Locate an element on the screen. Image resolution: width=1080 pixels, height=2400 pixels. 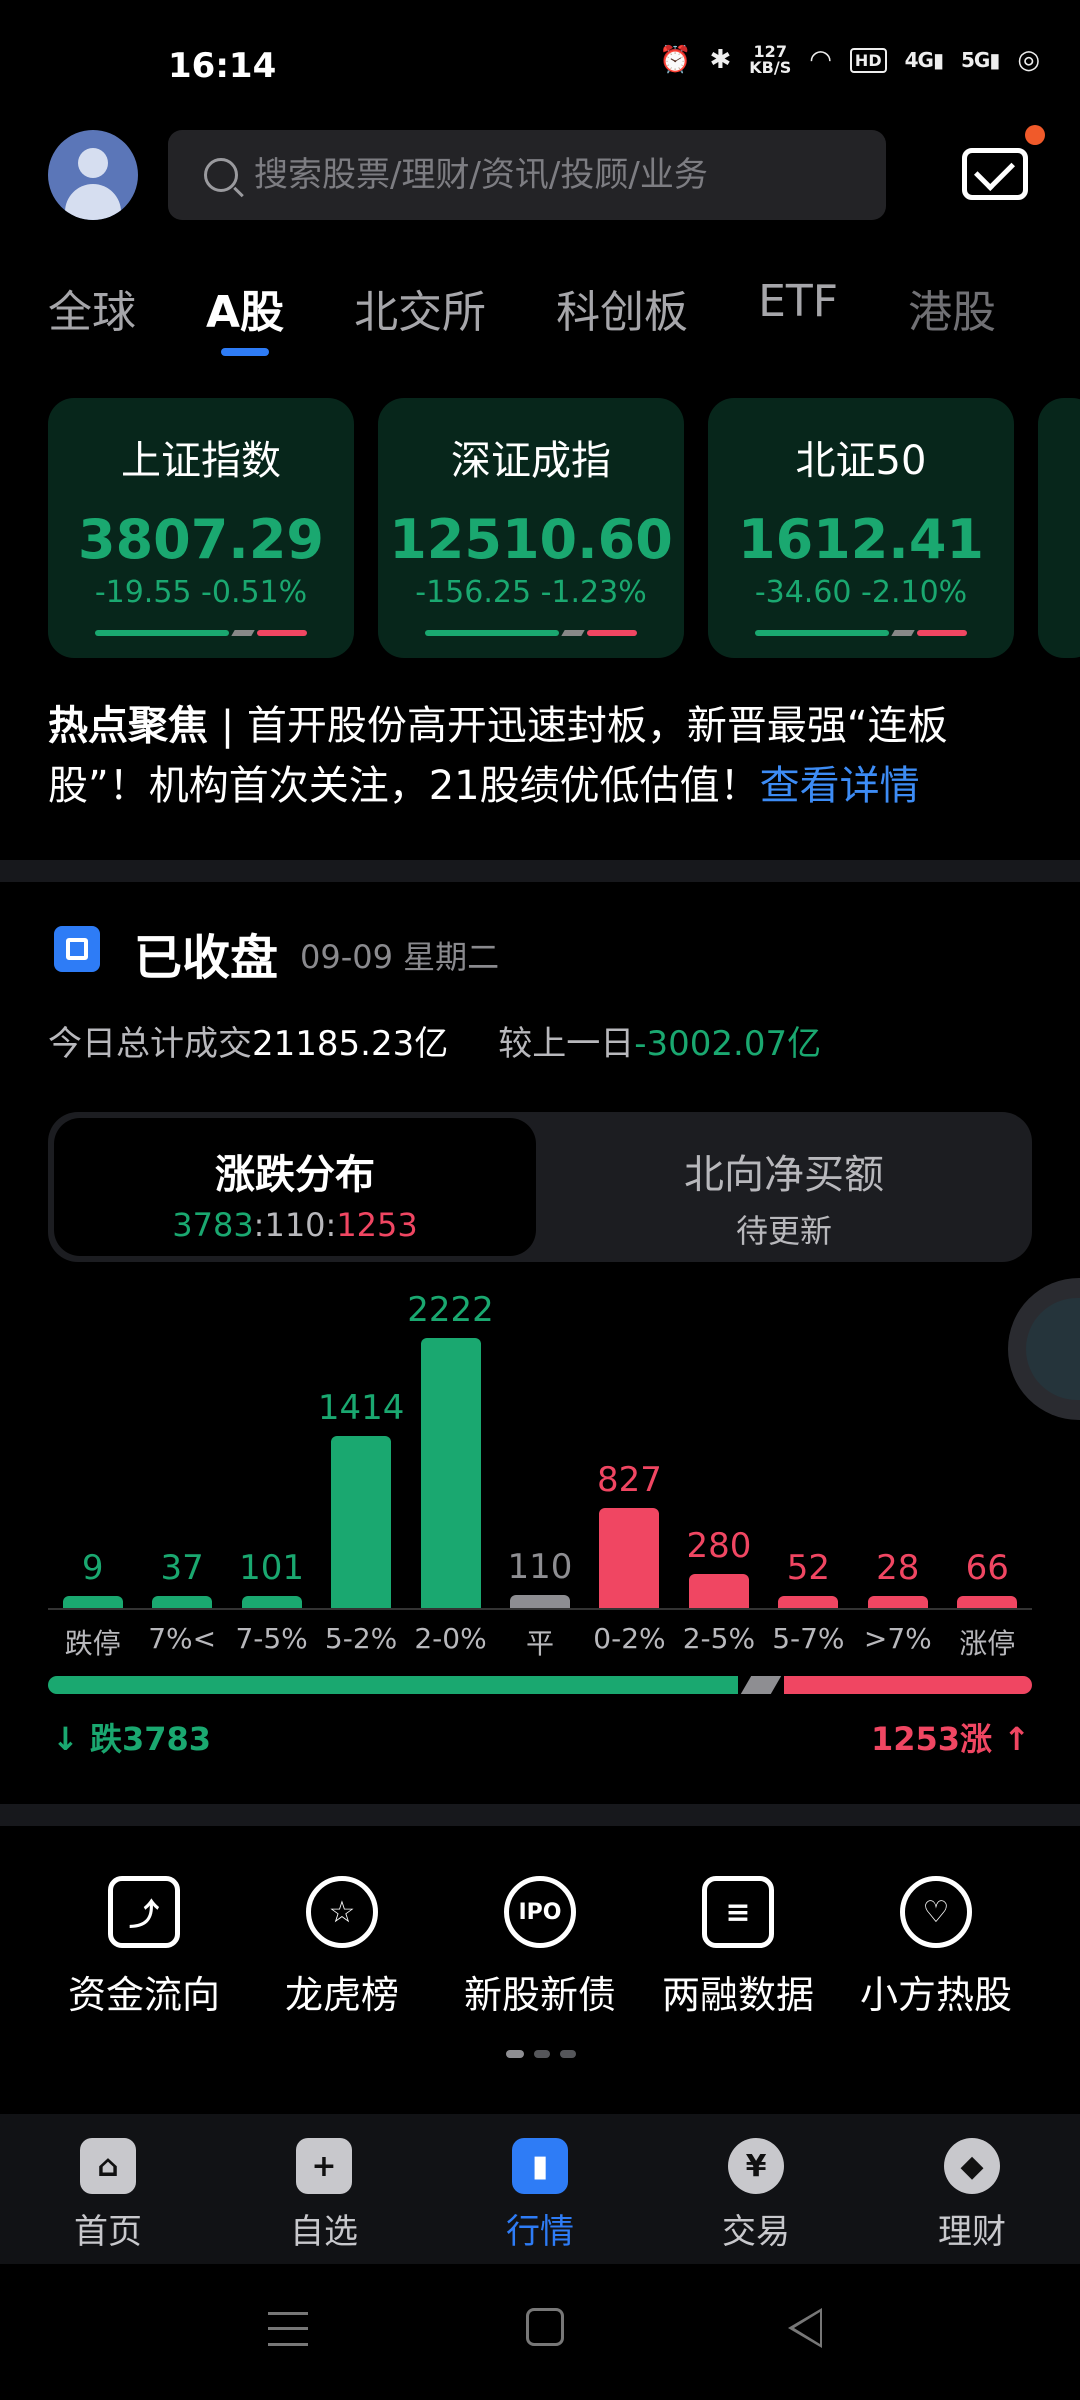
nav-trade: ¥ 交易 is located at coordinates (756, 2195).